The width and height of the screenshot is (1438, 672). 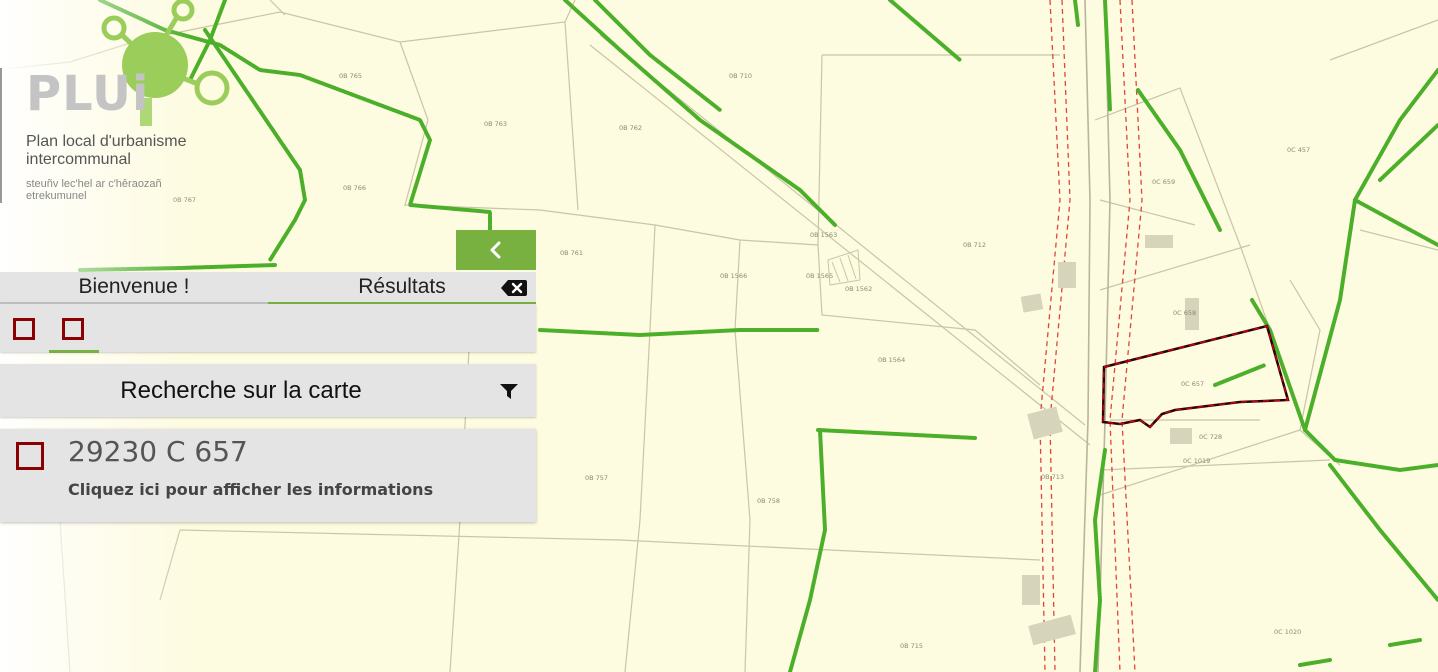 I want to click on logo-subtitle-line2: intercommunal, so click(x=78, y=159).